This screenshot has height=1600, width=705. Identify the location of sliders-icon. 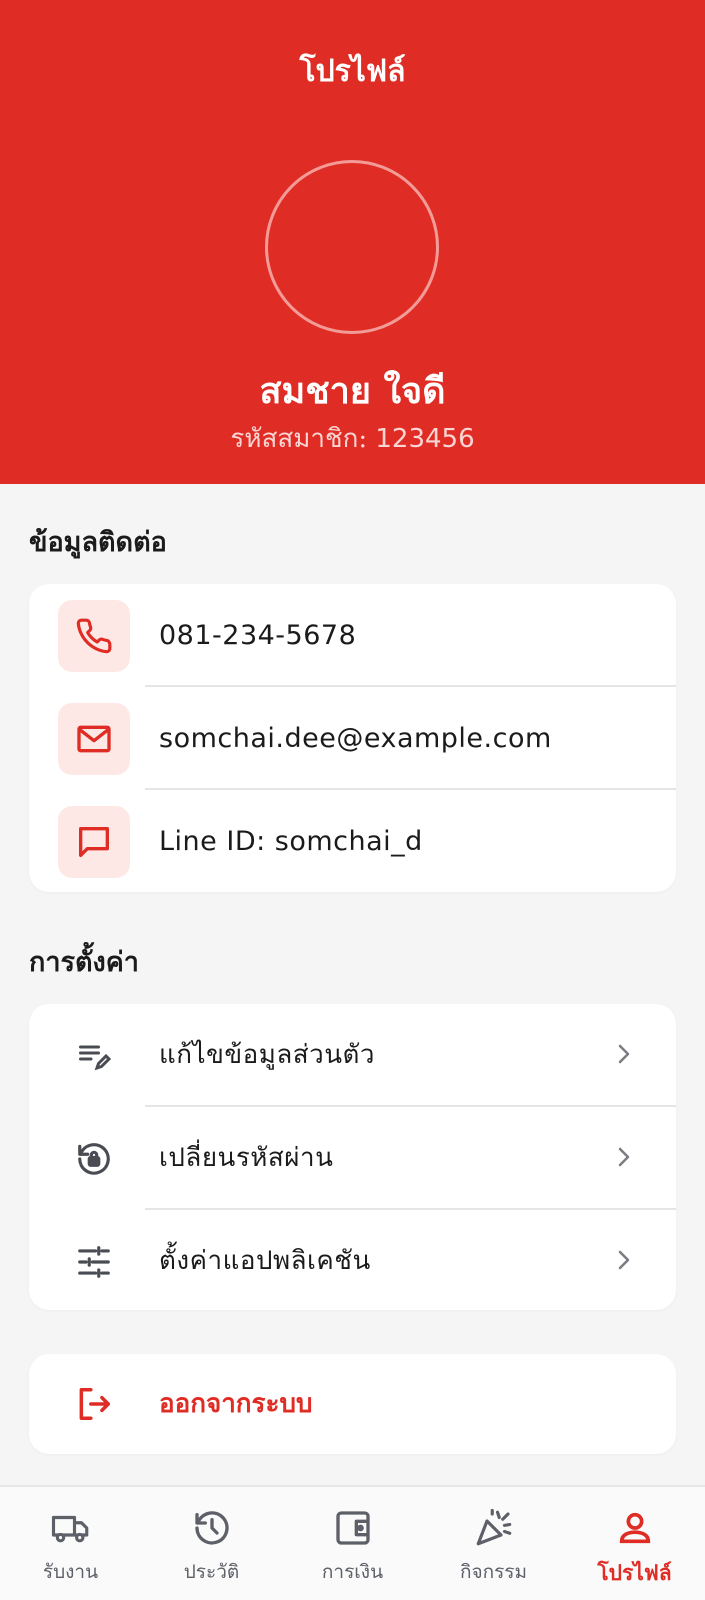
(94, 1262).